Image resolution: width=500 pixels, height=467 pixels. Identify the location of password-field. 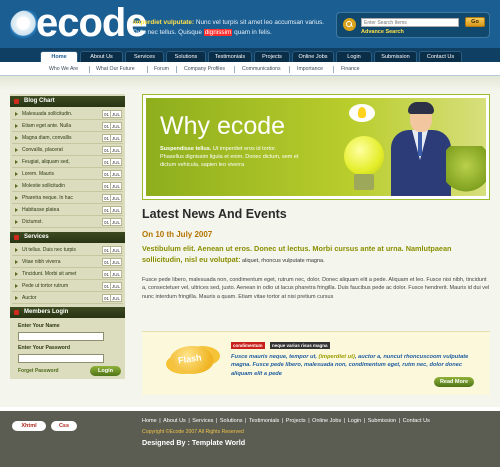
(61, 358).